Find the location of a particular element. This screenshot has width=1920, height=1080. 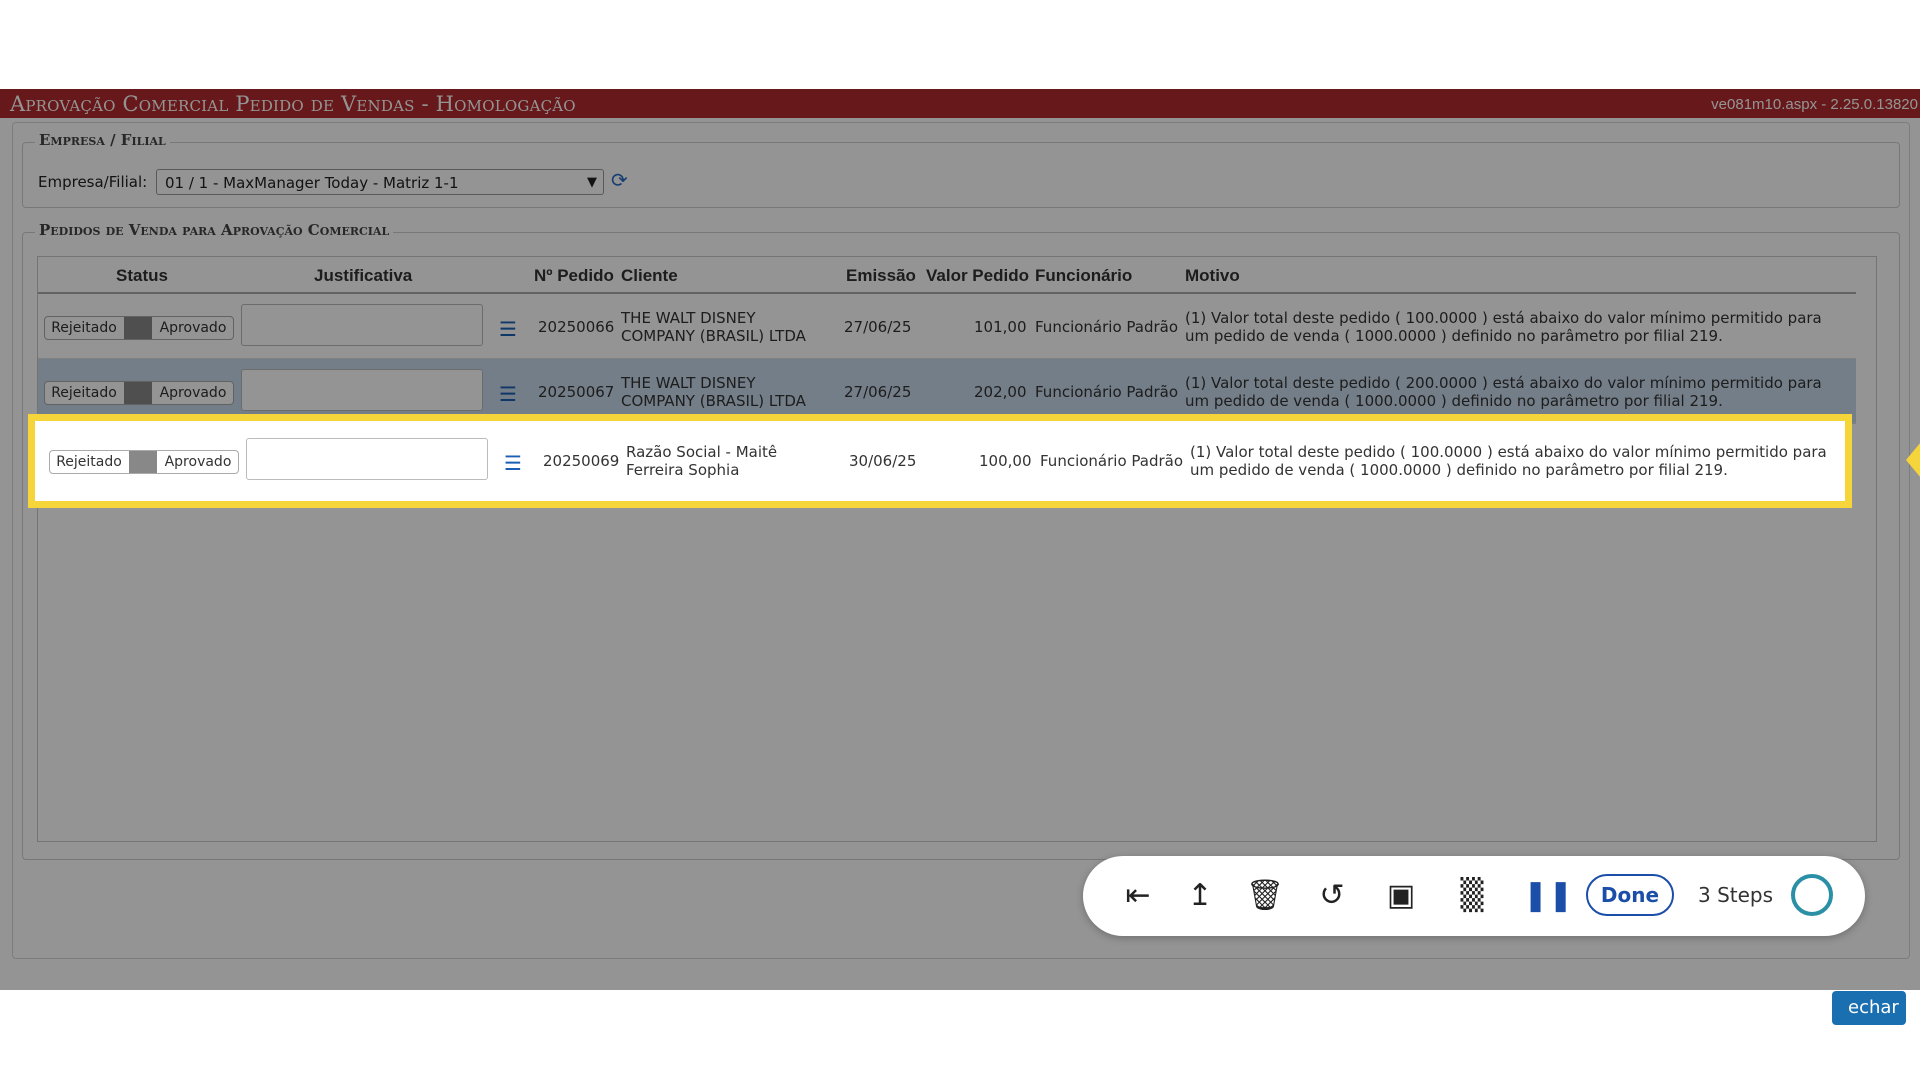

emissao-date: 30/06/25 is located at coordinates (883, 461).